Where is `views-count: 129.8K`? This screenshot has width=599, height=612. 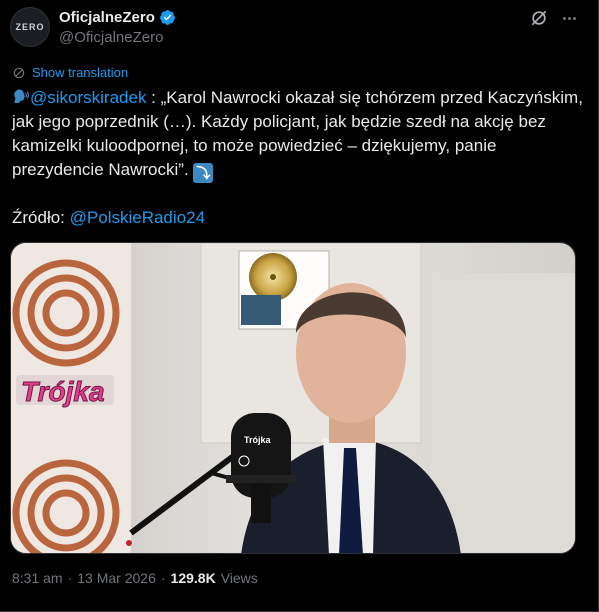 views-count: 129.8K is located at coordinates (193, 578).